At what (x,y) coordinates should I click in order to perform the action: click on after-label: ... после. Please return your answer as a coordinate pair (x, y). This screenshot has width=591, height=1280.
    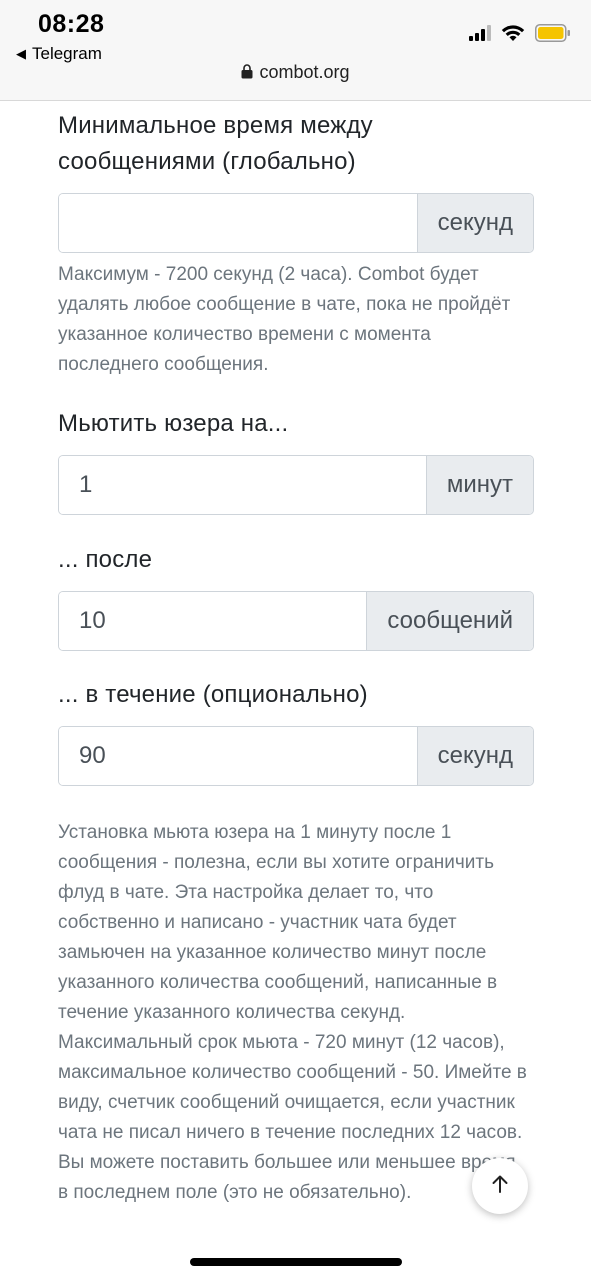
    Looking at the image, I should click on (105, 559).